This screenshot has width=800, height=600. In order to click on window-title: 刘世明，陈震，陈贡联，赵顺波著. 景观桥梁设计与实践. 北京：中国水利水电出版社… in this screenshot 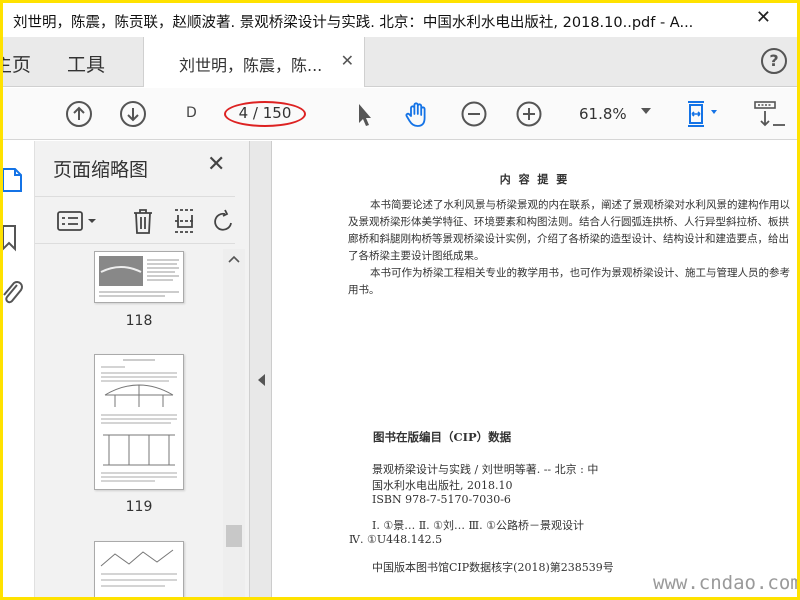, I will do `click(353, 23)`.